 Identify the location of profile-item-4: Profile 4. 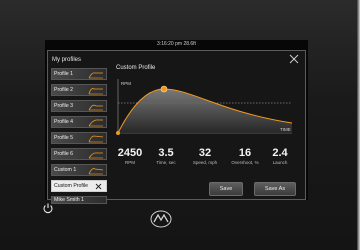
(79, 122).